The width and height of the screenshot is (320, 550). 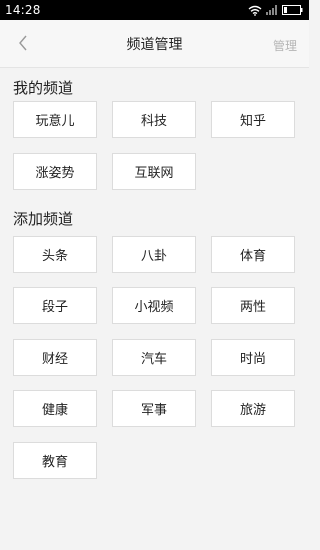 What do you see at coordinates (154, 171) in the screenshot?
I see `my-channel-item: 互联网` at bounding box center [154, 171].